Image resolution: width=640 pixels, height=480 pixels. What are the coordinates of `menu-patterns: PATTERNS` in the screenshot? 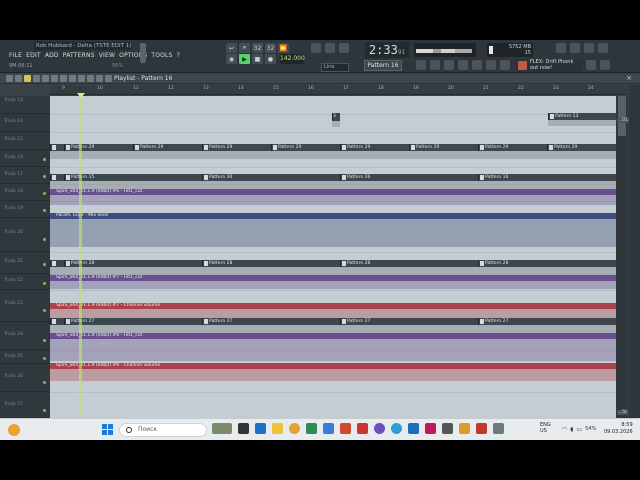 It's located at (79, 55).